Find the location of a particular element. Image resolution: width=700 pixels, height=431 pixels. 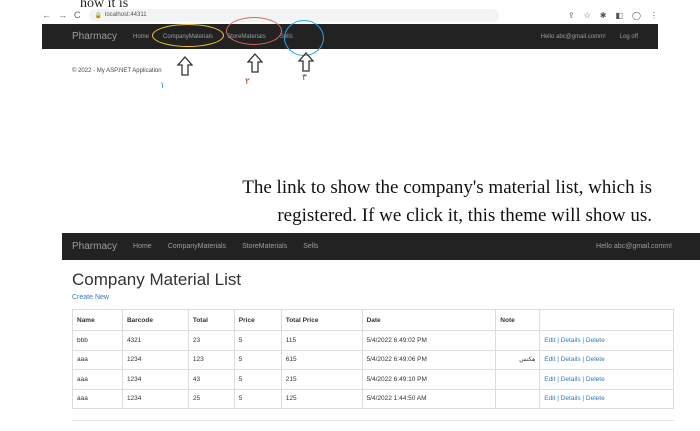

lock-icon: 🔒 is located at coordinates (98, 15).